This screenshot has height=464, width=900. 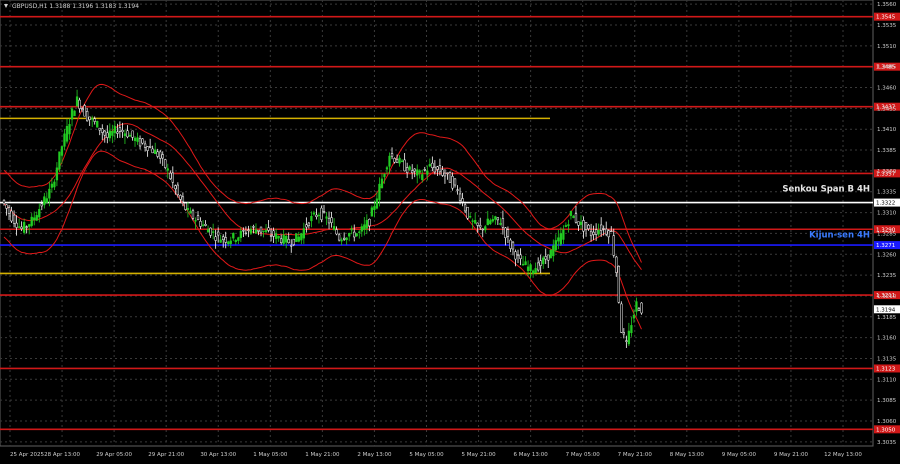 I want to click on y-tick-label: 1.3235, so click(x=887, y=276).